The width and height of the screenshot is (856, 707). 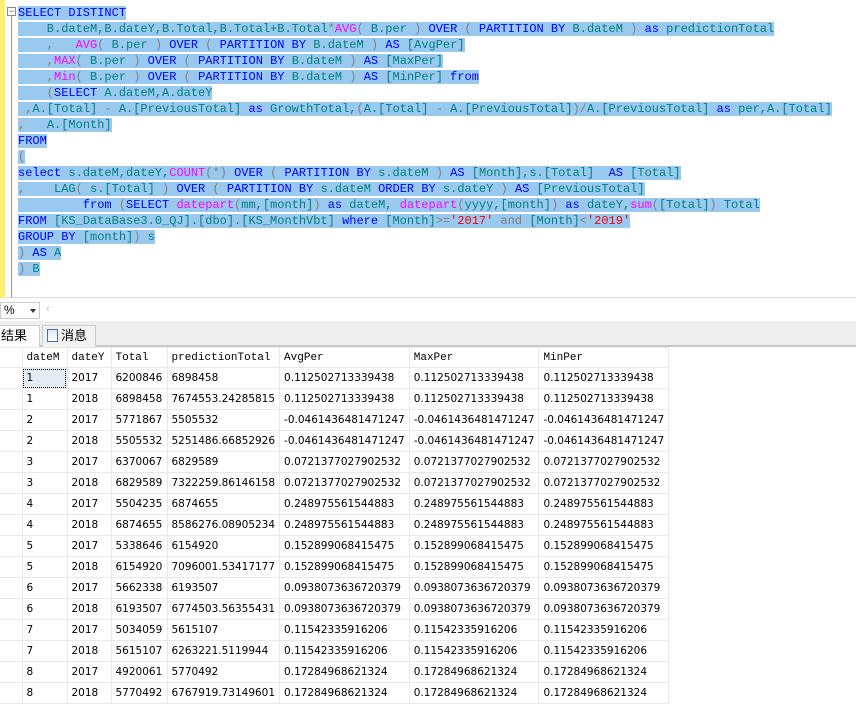 What do you see at coordinates (344, 357) in the screenshot?
I see `column-header-AvgPer: AvgPer` at bounding box center [344, 357].